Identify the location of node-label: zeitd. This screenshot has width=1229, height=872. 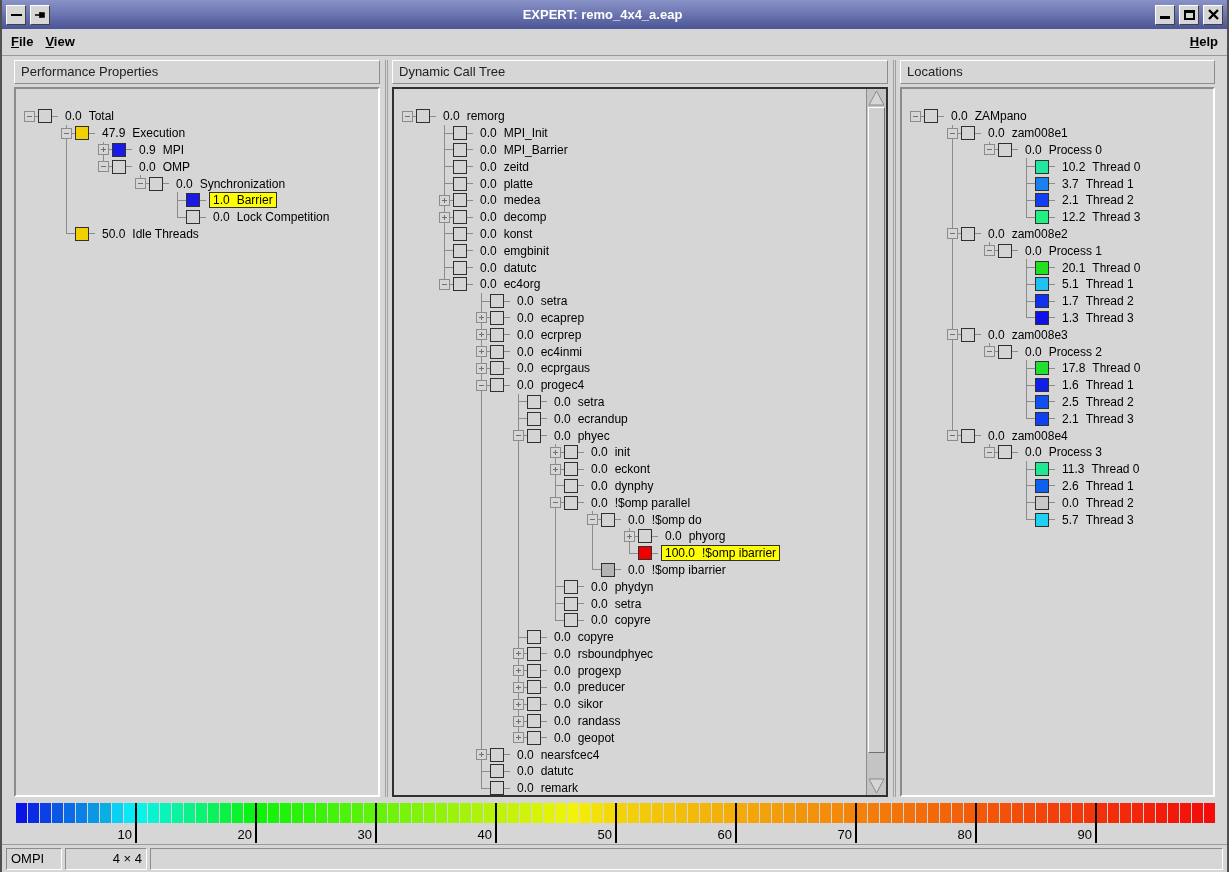
(516, 166).